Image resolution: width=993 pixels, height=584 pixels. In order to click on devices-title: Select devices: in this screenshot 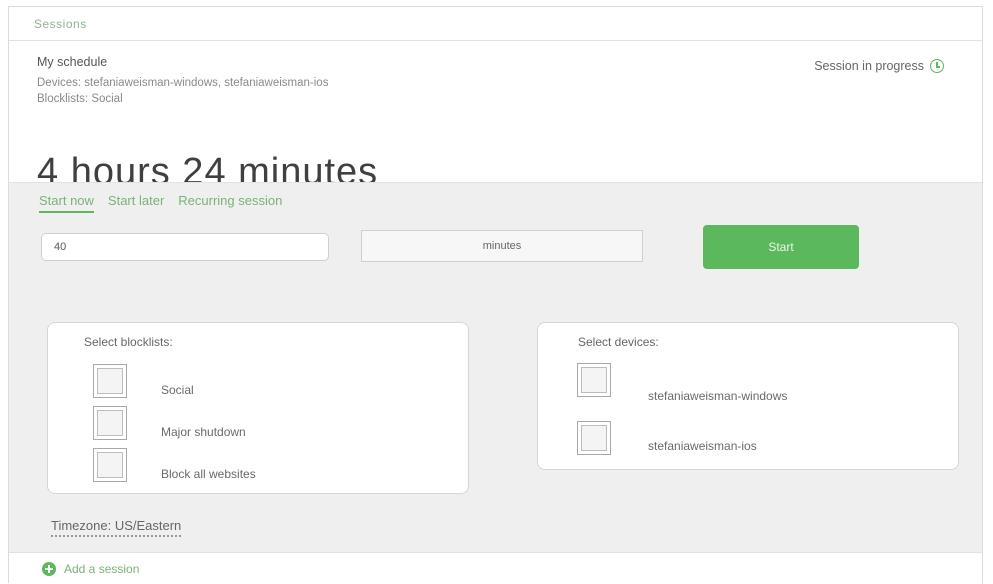, I will do `click(618, 342)`.